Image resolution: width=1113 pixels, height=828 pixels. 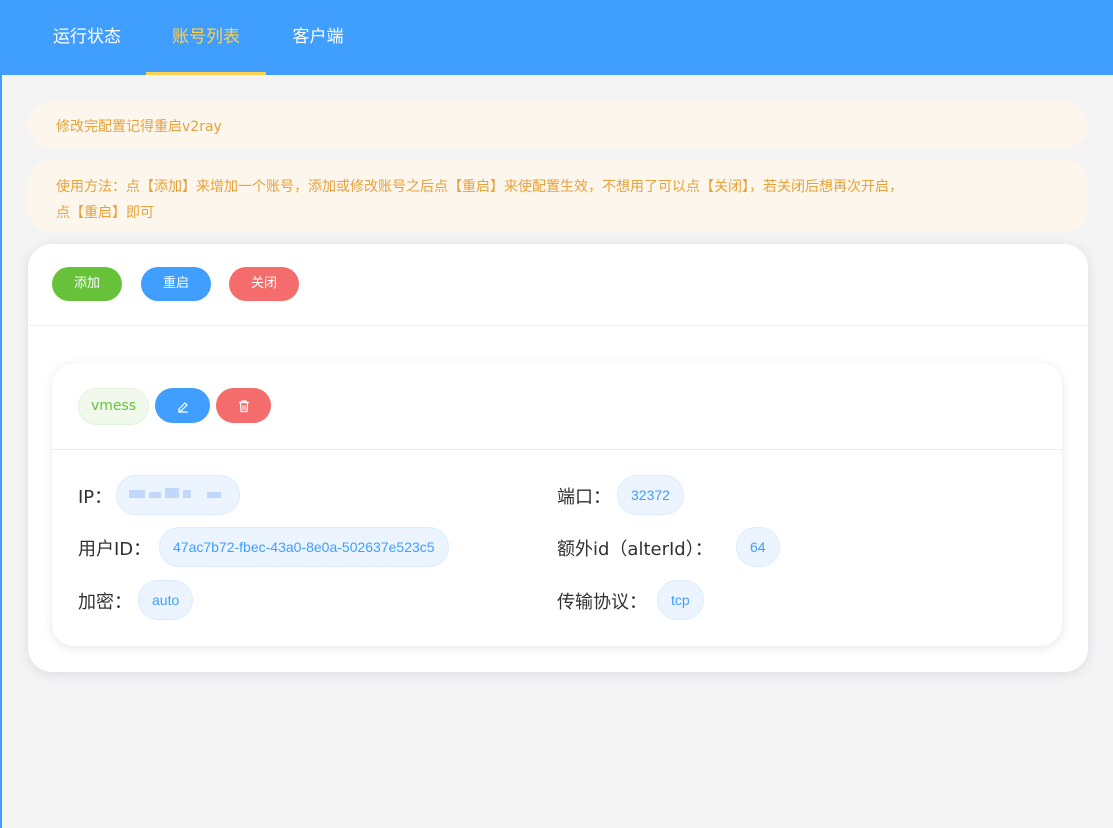 What do you see at coordinates (558, 285) in the screenshot?
I see `accounts-toolbar: 添加 重启 关闭` at bounding box center [558, 285].